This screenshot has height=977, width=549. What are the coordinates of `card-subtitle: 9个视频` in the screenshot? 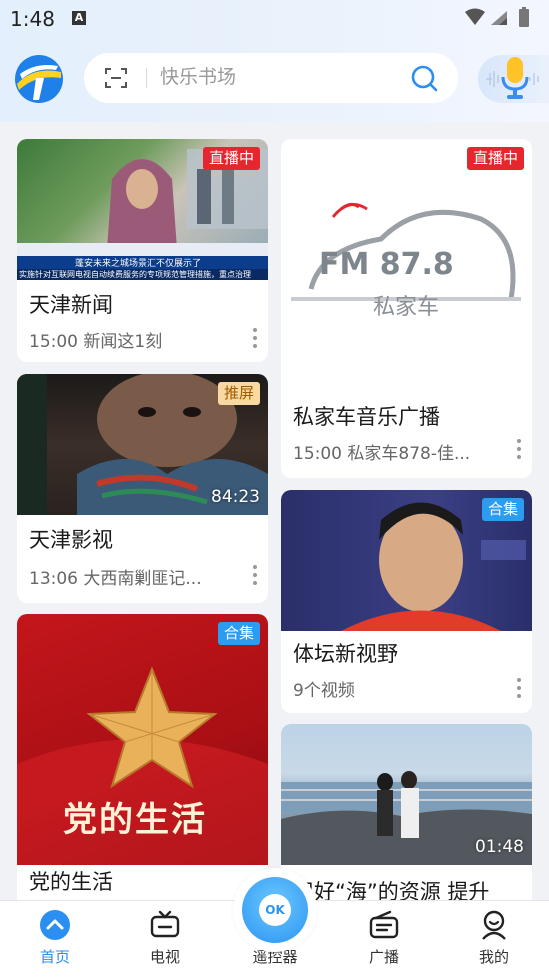 It's located at (391, 688).